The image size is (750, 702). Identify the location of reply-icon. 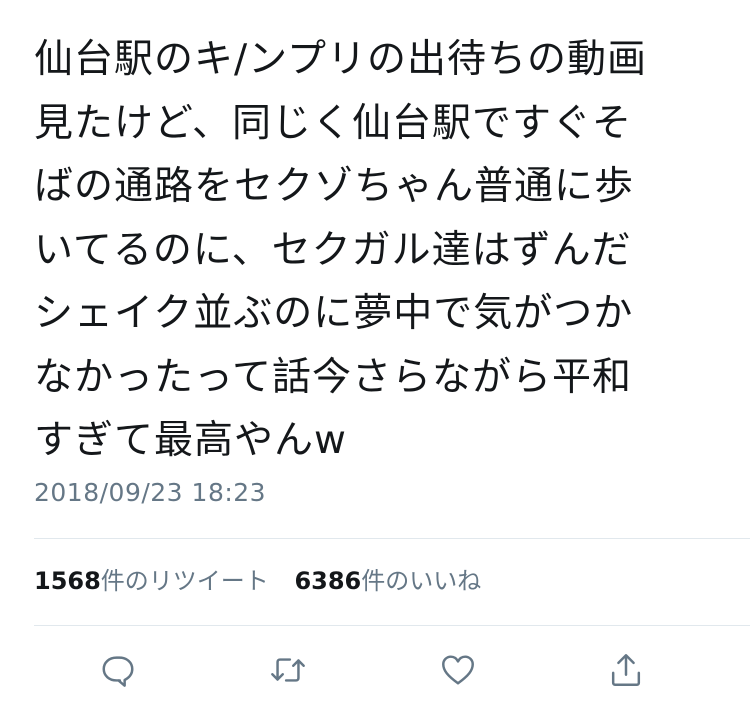
(118, 671).